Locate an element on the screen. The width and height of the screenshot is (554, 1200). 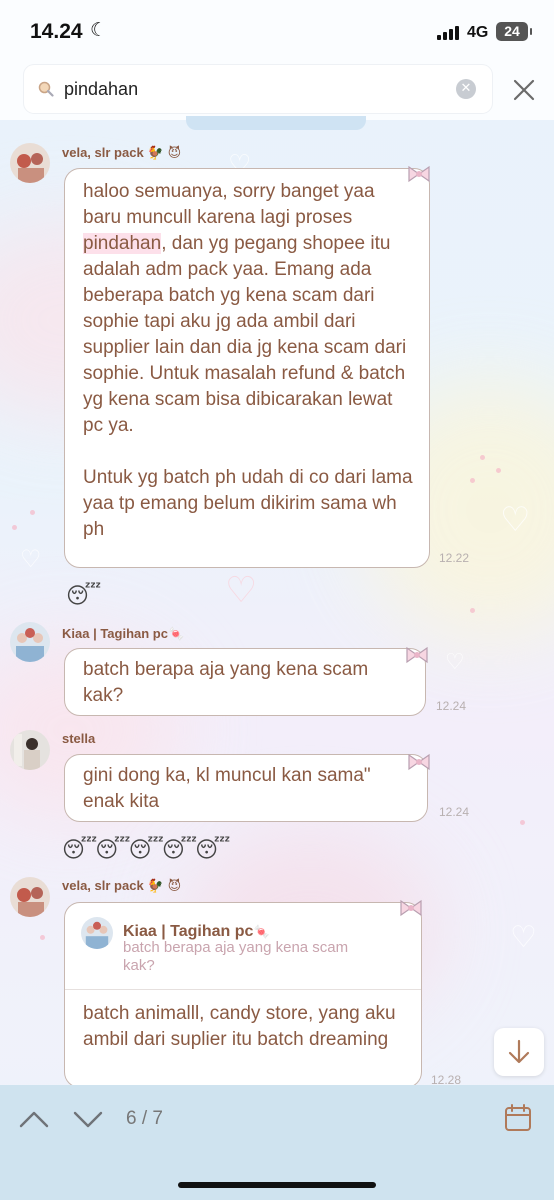
close-icon is located at coordinates (524, 90).